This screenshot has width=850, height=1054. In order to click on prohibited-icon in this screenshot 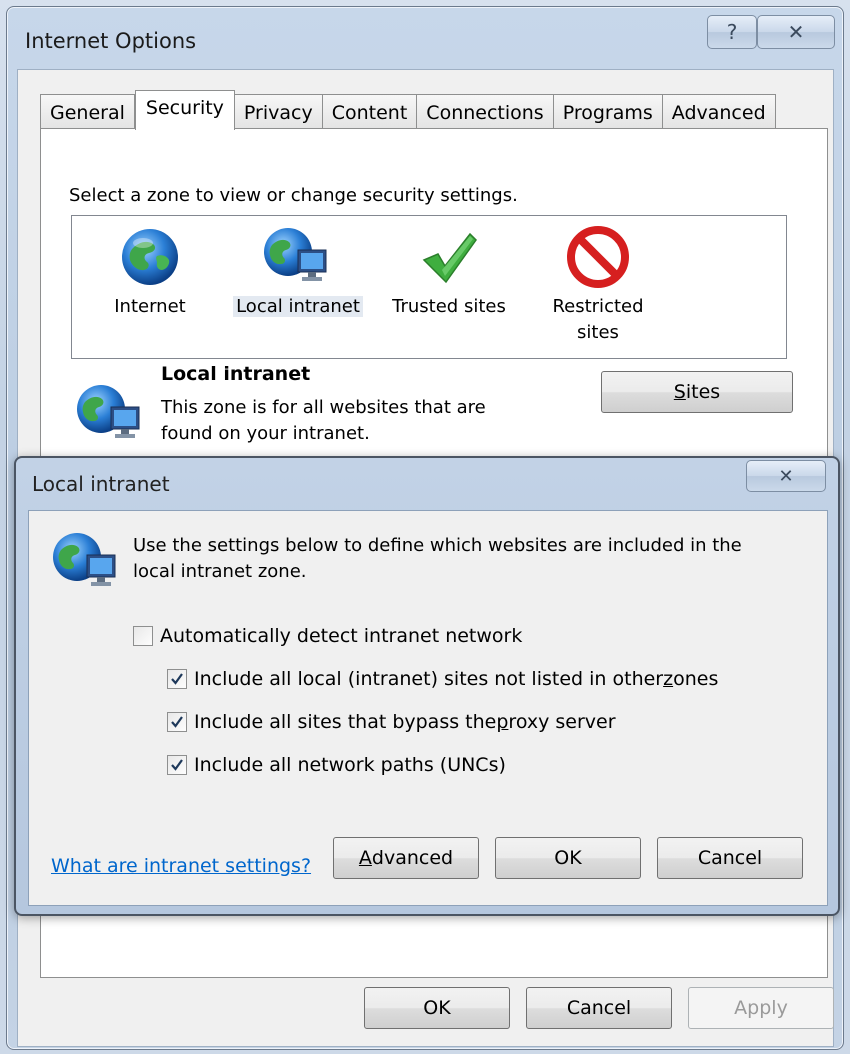, I will do `click(598, 257)`.